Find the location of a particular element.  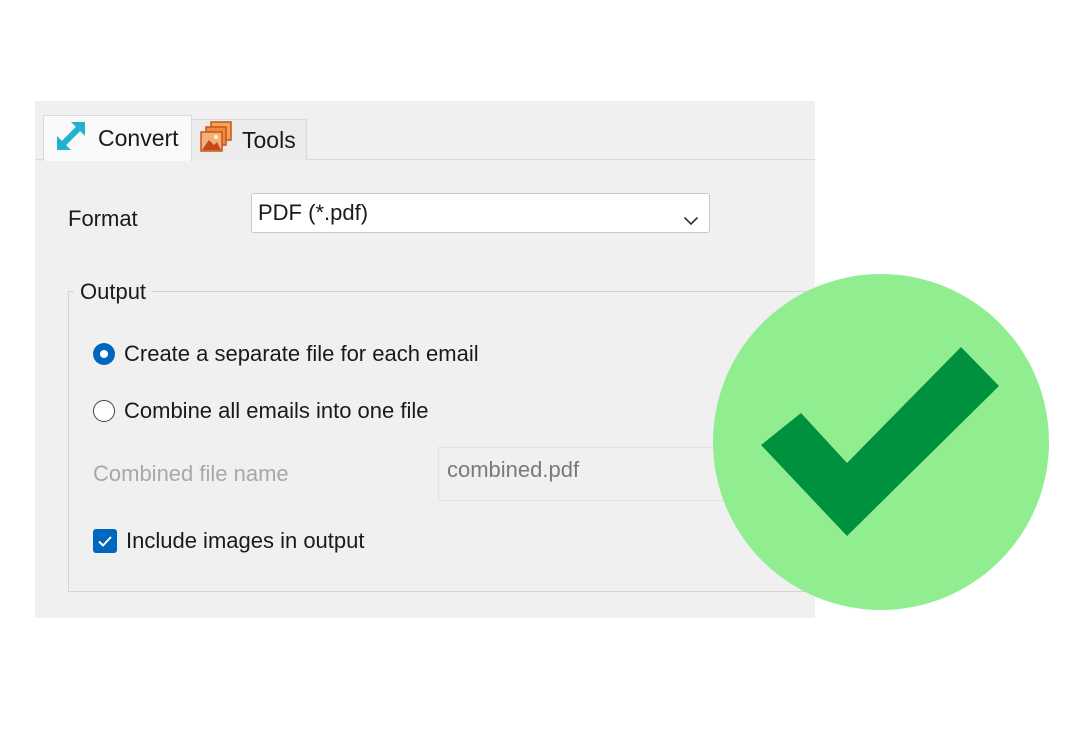

radio-combine-all-label: Combine all emails into one file is located at coordinates (276, 410).